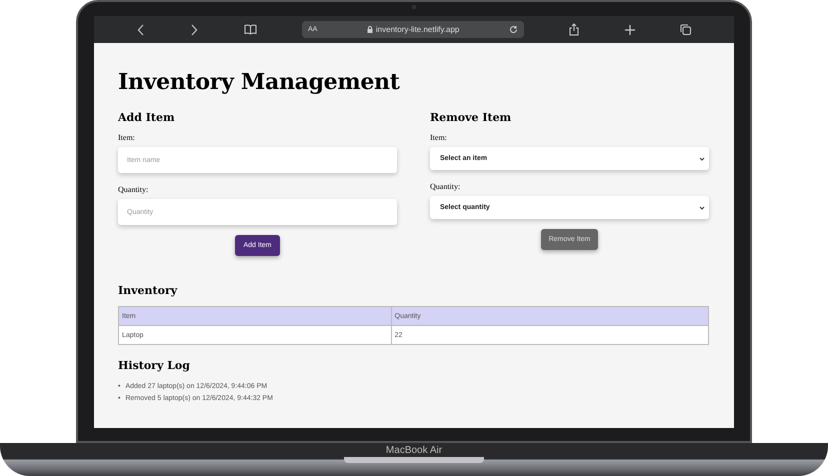  I want to click on device-label: MacBook Air, so click(414, 450).